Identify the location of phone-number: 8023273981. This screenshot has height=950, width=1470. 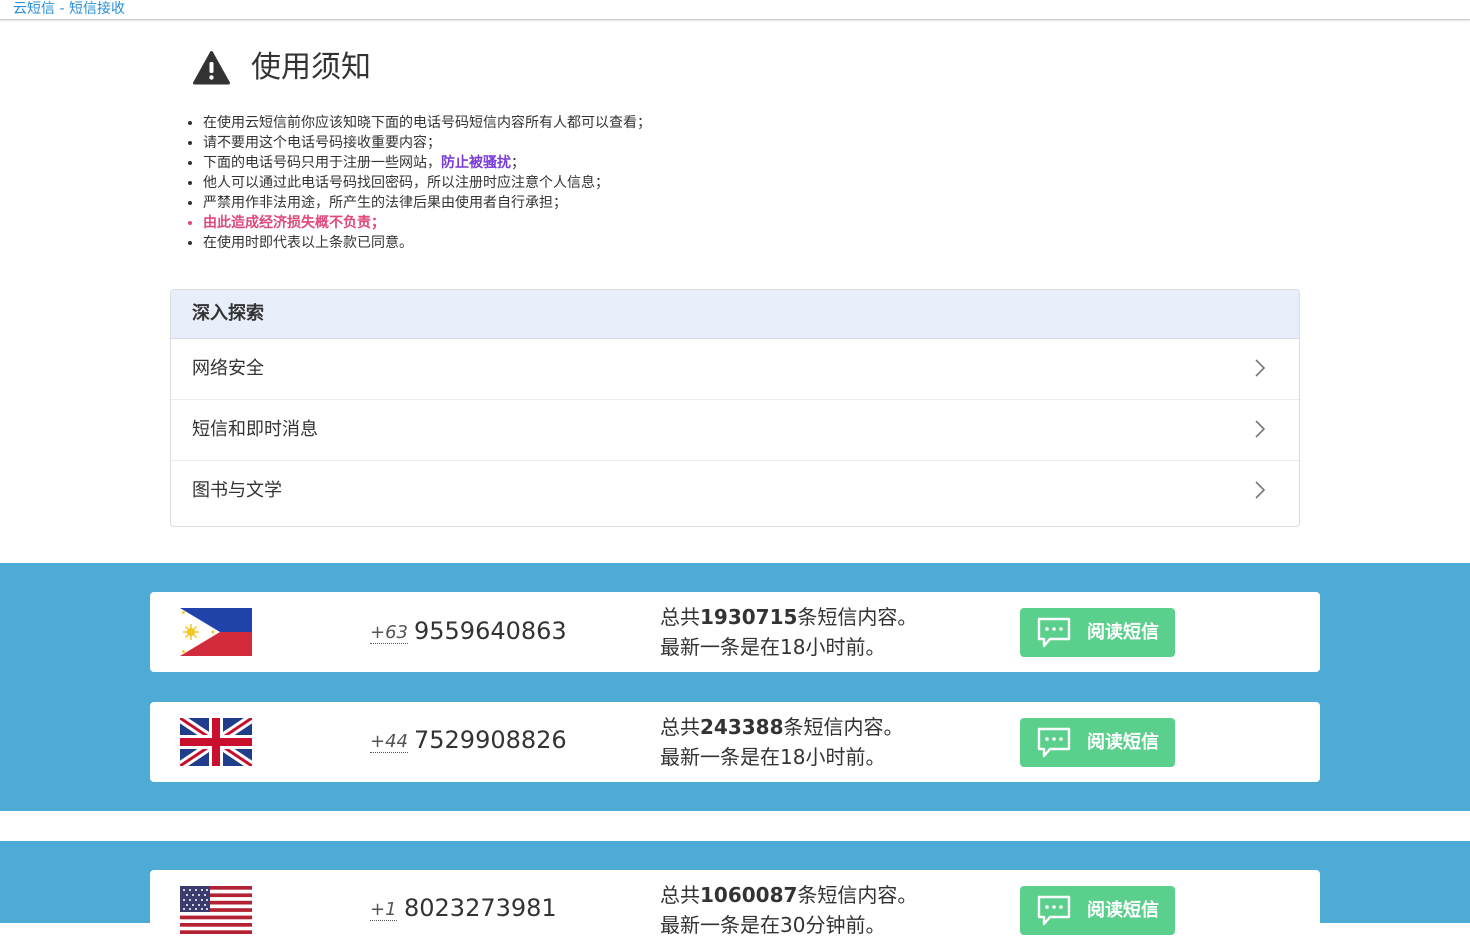
(480, 908).